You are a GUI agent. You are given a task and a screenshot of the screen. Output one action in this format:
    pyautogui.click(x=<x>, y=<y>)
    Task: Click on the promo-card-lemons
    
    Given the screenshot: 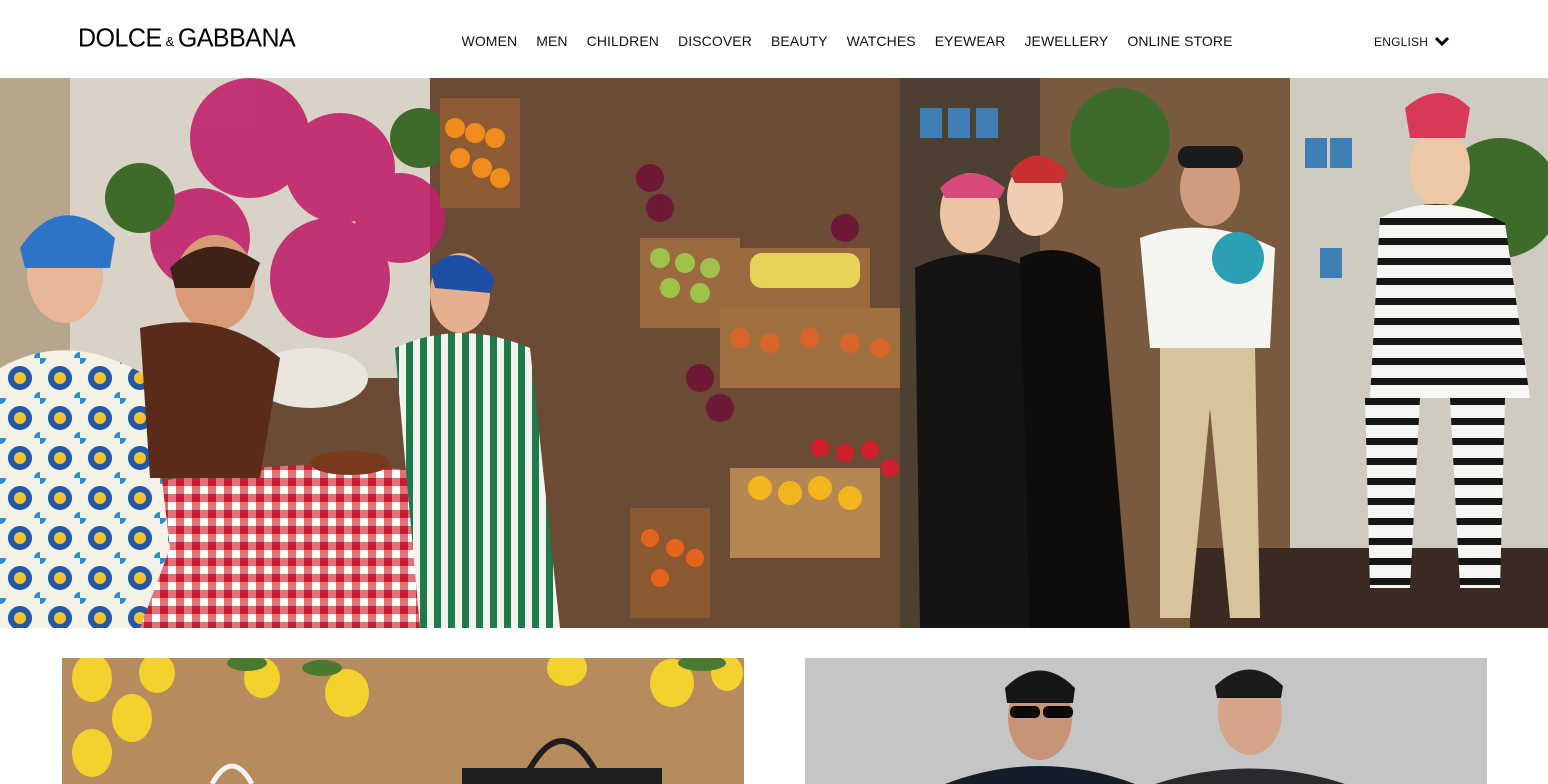 What is the action you would take?
    pyautogui.click(x=403, y=721)
    